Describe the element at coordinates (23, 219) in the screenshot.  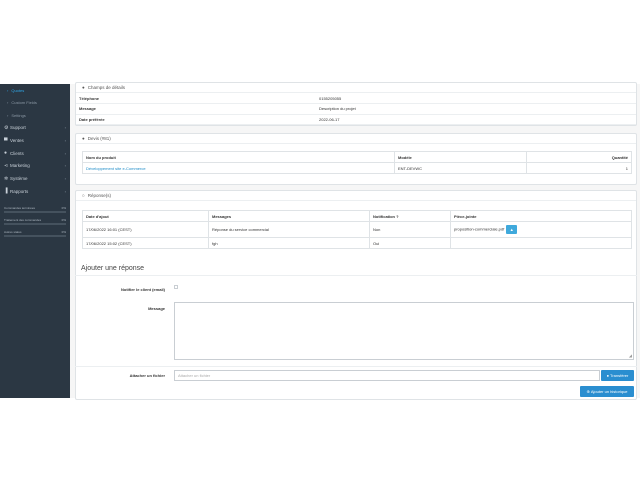
I see `progress-label: Traitement des commandes` at that location.